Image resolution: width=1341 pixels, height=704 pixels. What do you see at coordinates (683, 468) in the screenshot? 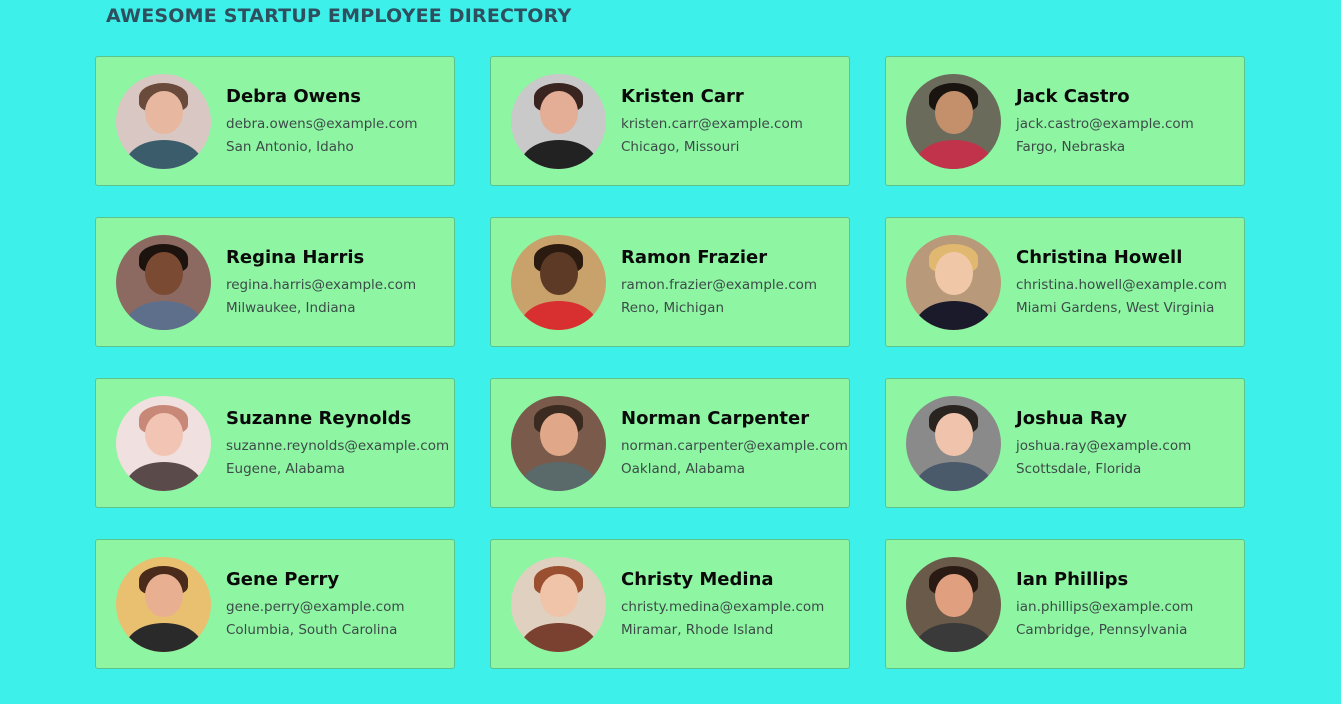
I see `employee-location: Oakland, Alabama` at bounding box center [683, 468].